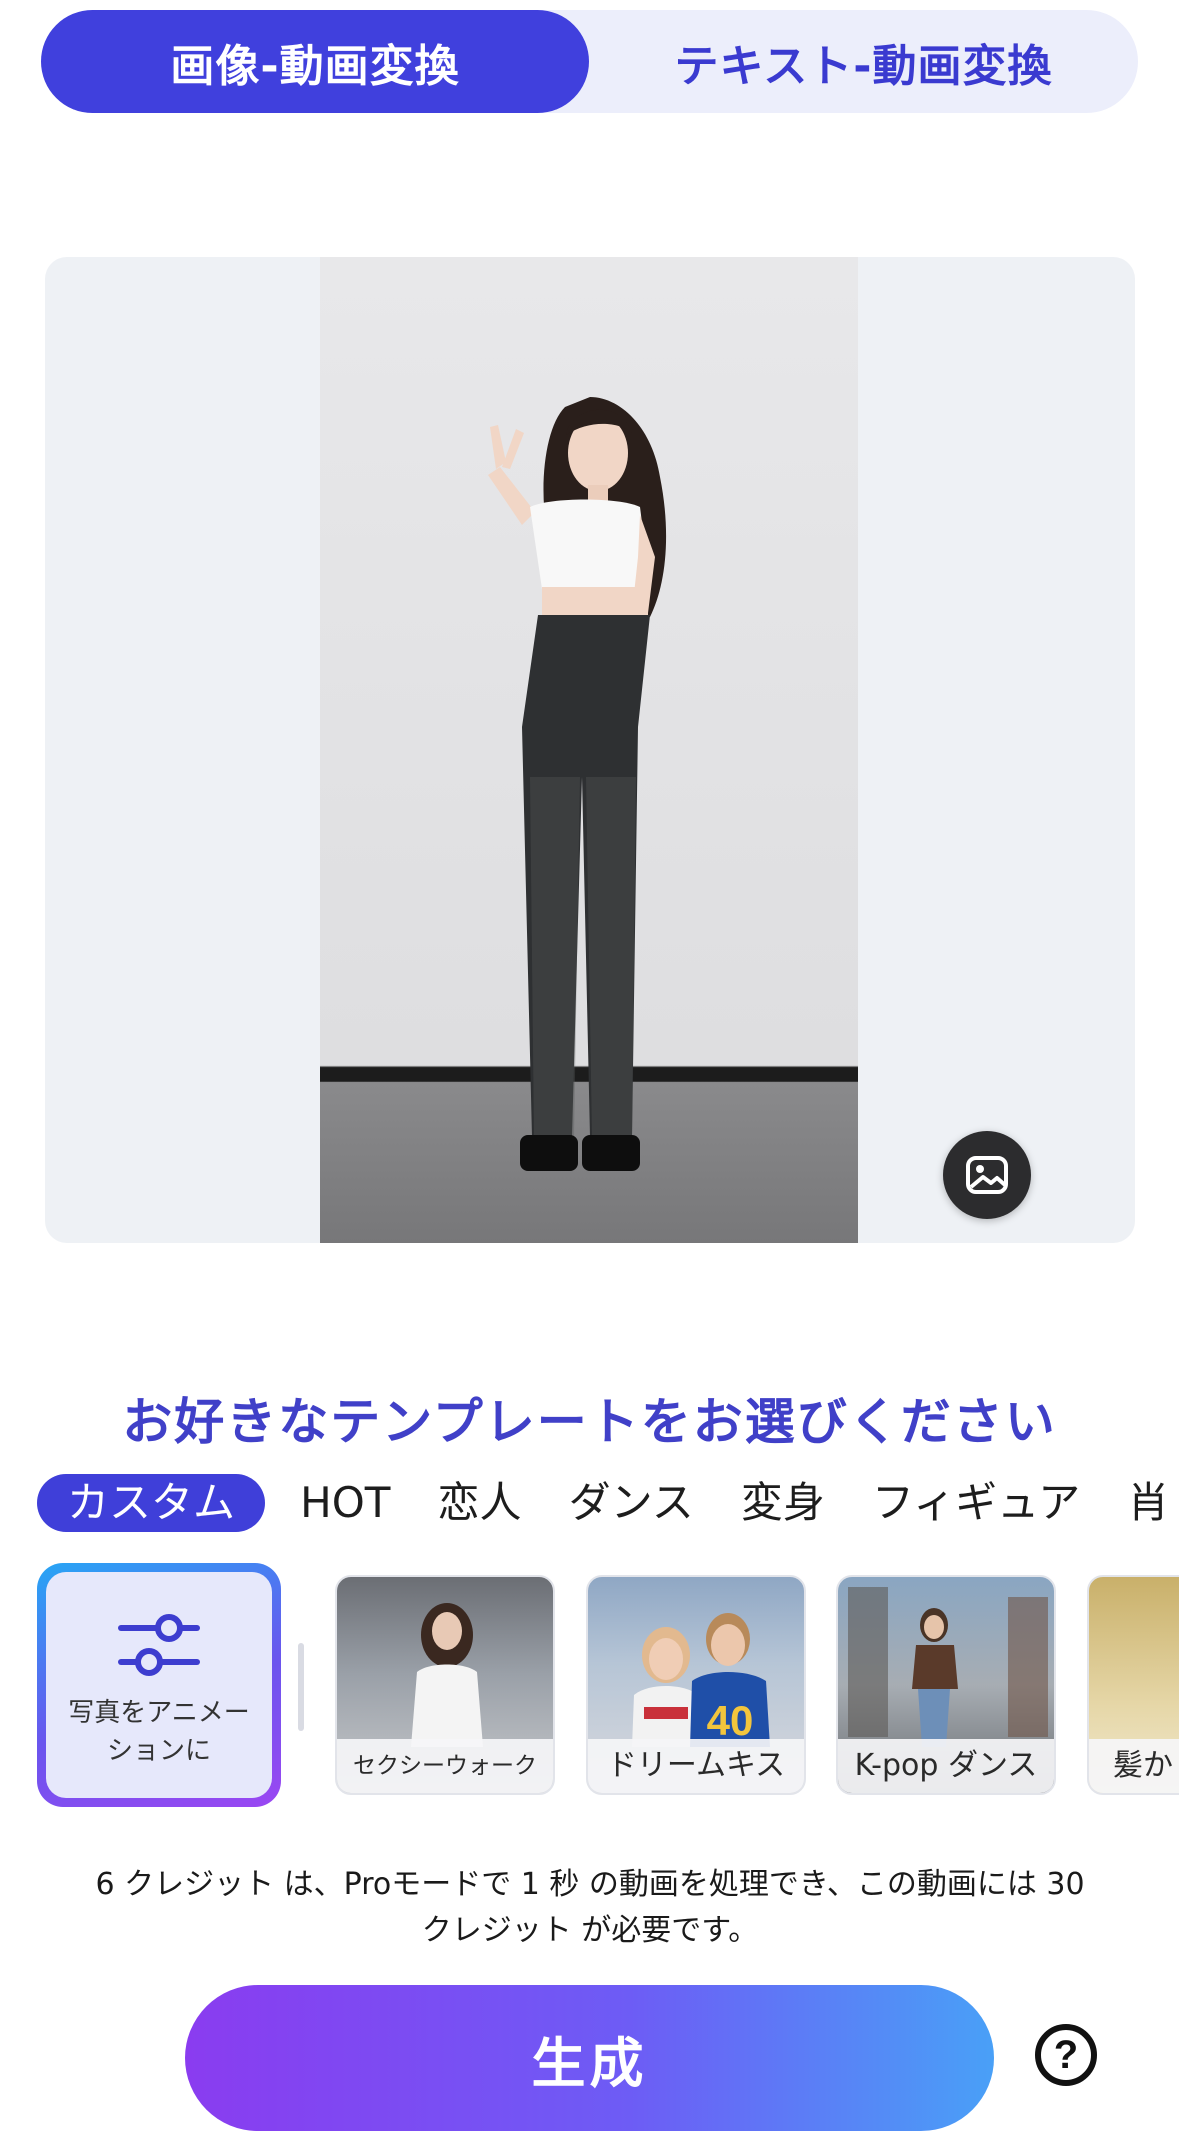  I want to click on mode-switch: 画像-動画変換 テキスト-動画変換, so click(589, 61).